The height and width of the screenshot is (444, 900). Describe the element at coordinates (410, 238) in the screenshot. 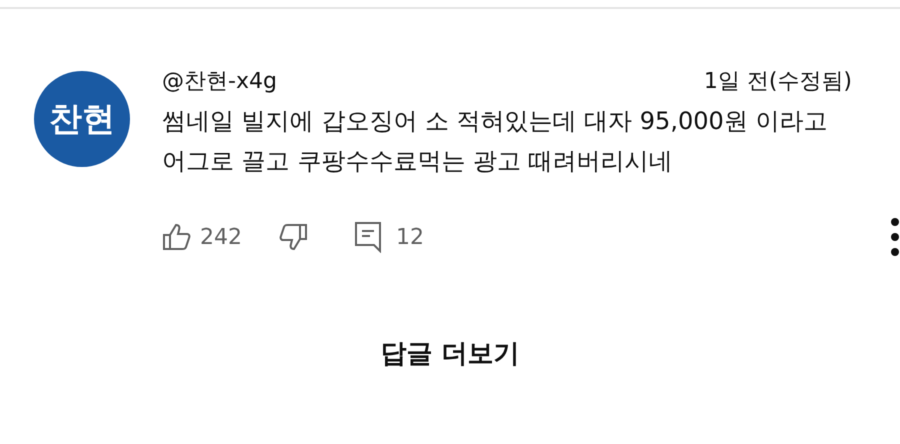

I see `reply-count: 12` at that location.